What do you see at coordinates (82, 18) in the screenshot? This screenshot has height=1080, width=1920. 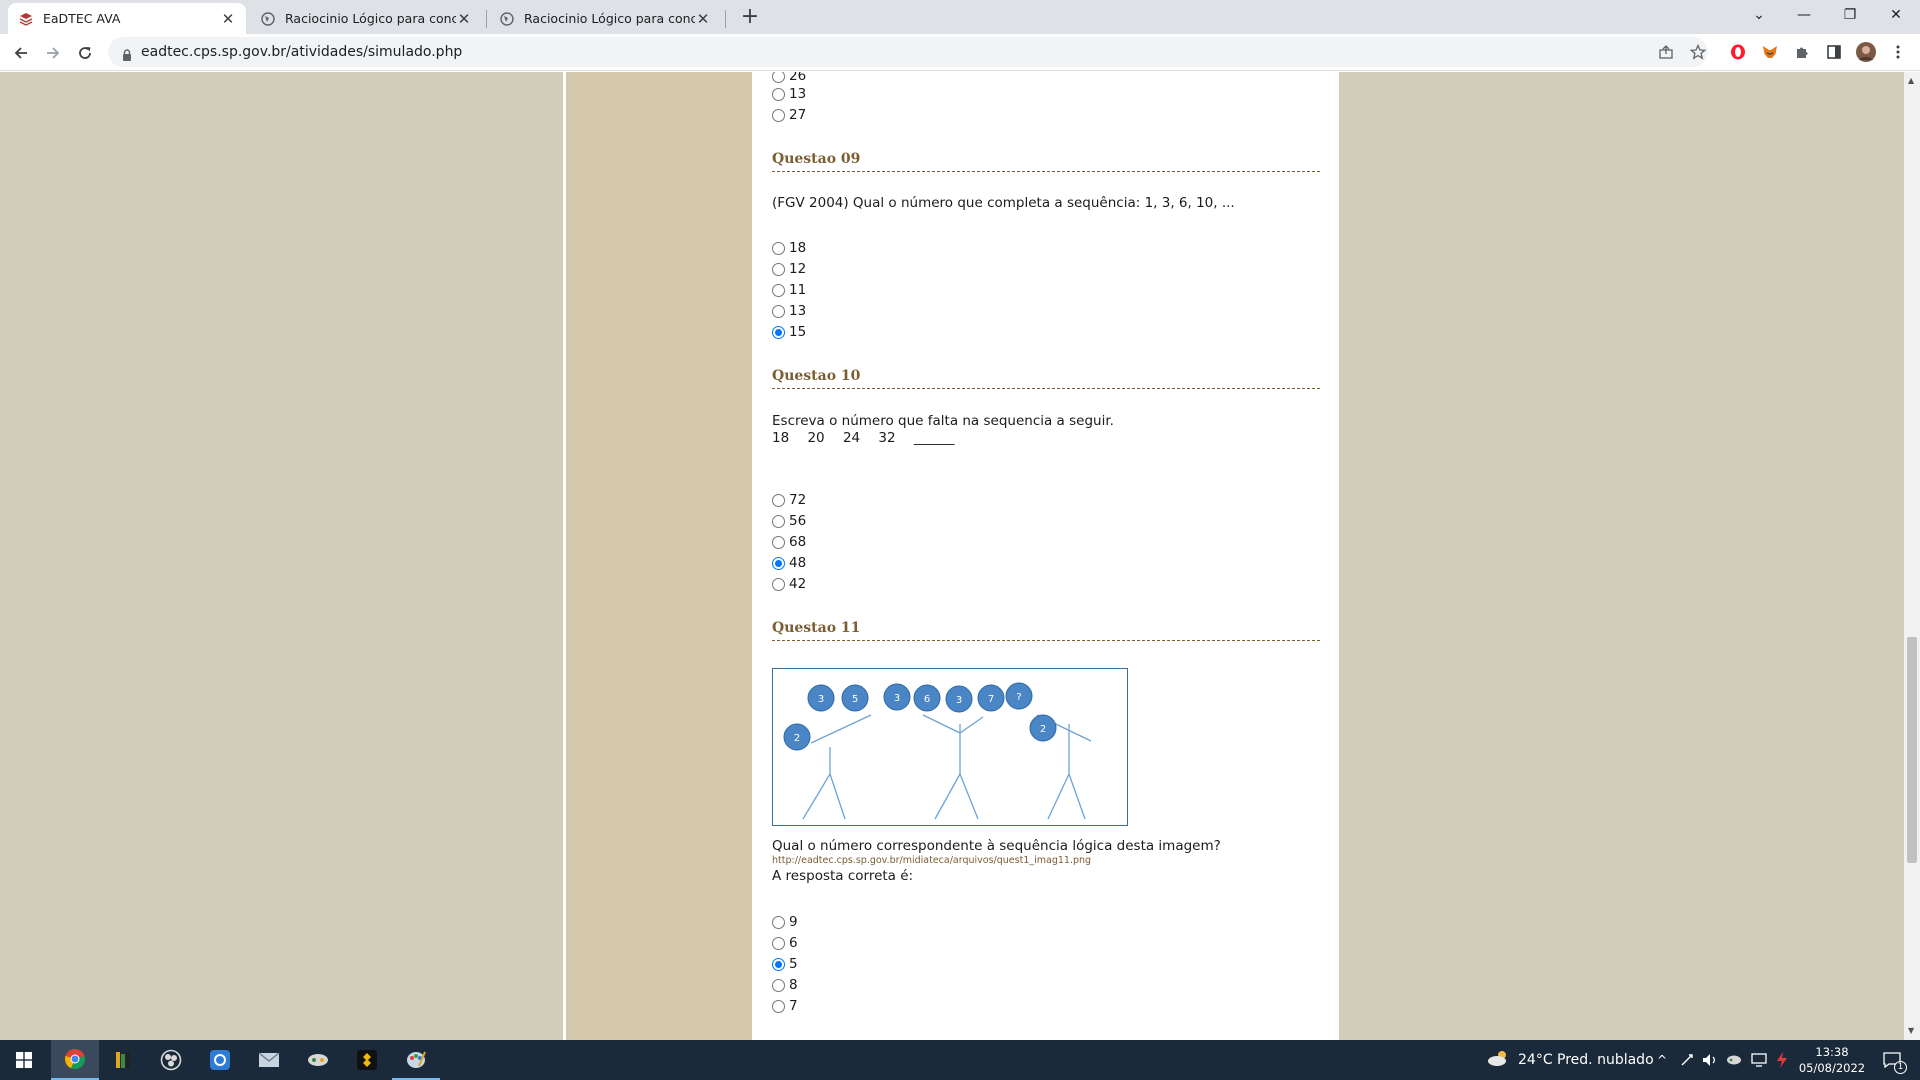 I see `tab-title: EaDTEC AVA` at bounding box center [82, 18].